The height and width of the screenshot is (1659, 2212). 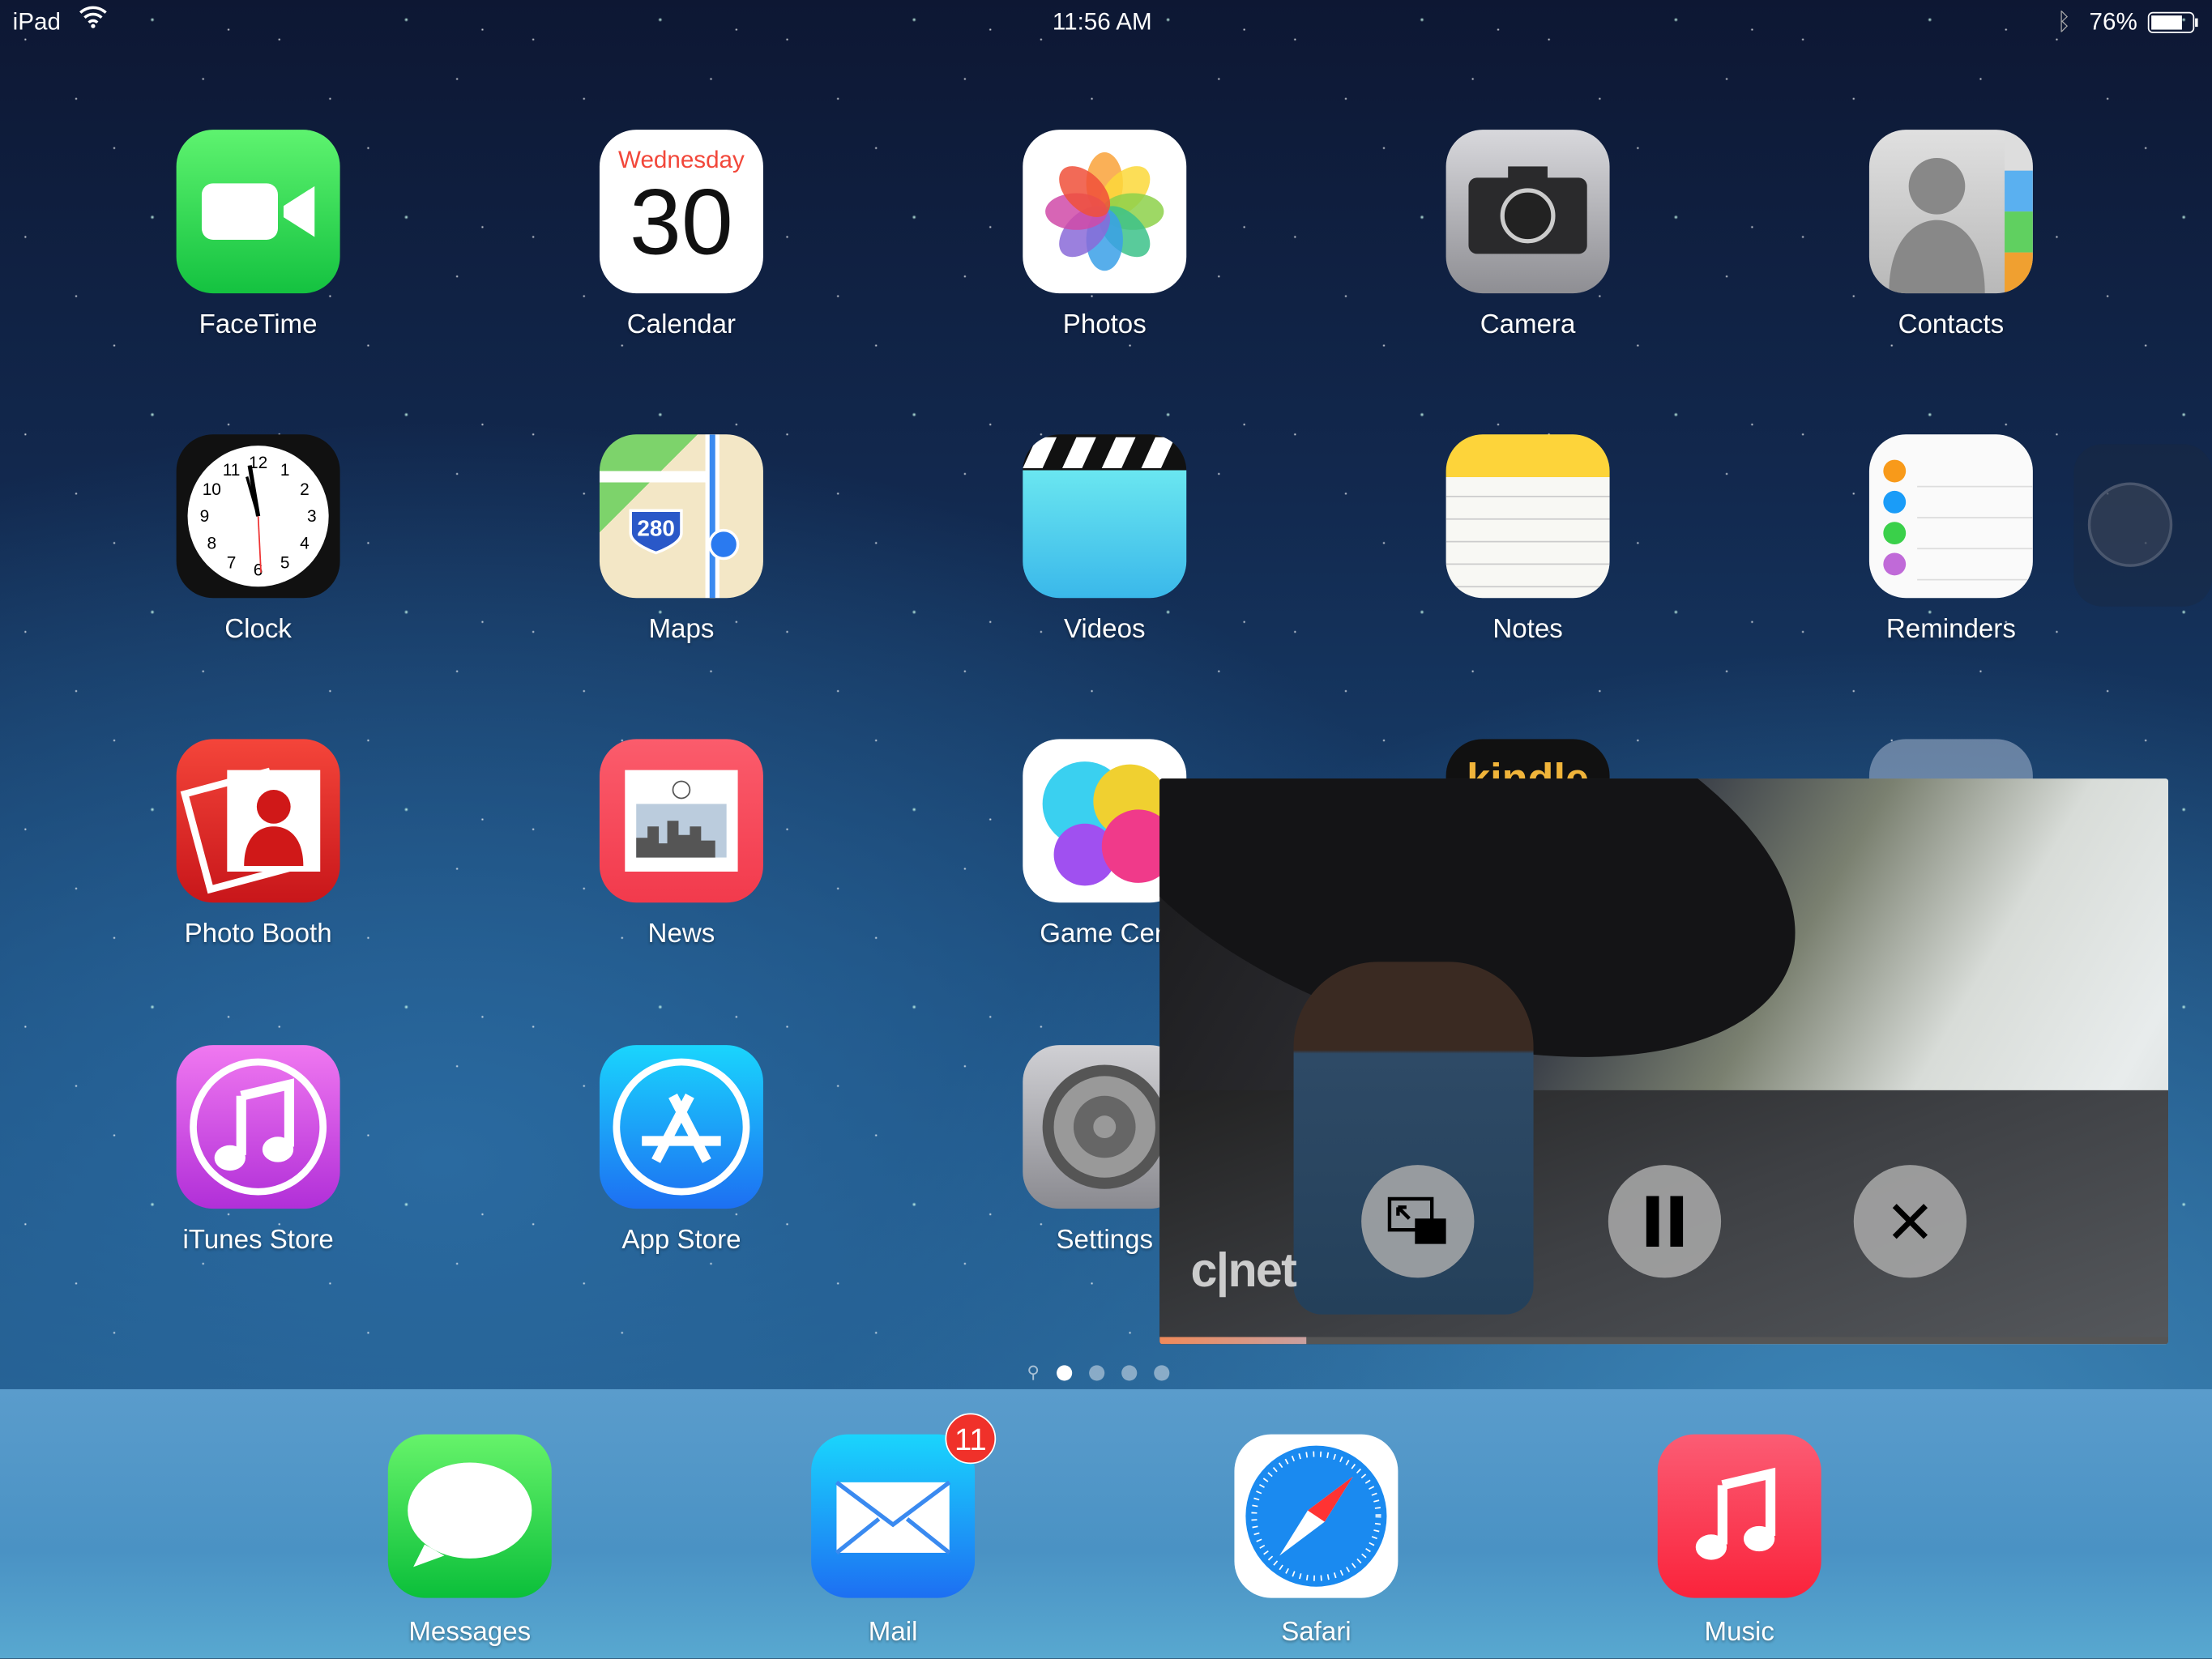 I want to click on news-icon, so click(x=681, y=821).